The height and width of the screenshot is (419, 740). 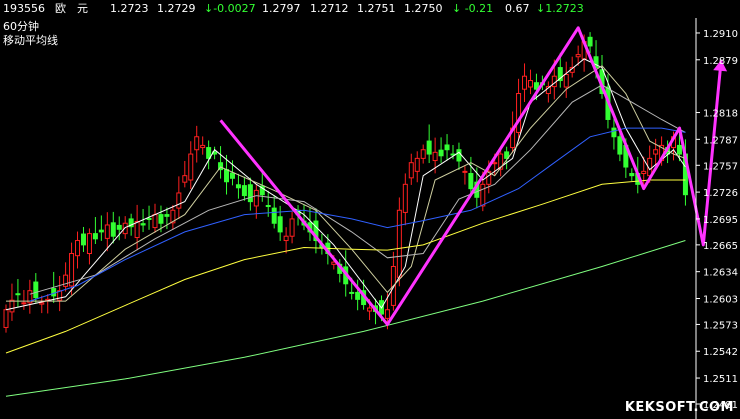 What do you see at coordinates (720, 34) in the screenshot?
I see `tick-label: 1.2910` at bounding box center [720, 34].